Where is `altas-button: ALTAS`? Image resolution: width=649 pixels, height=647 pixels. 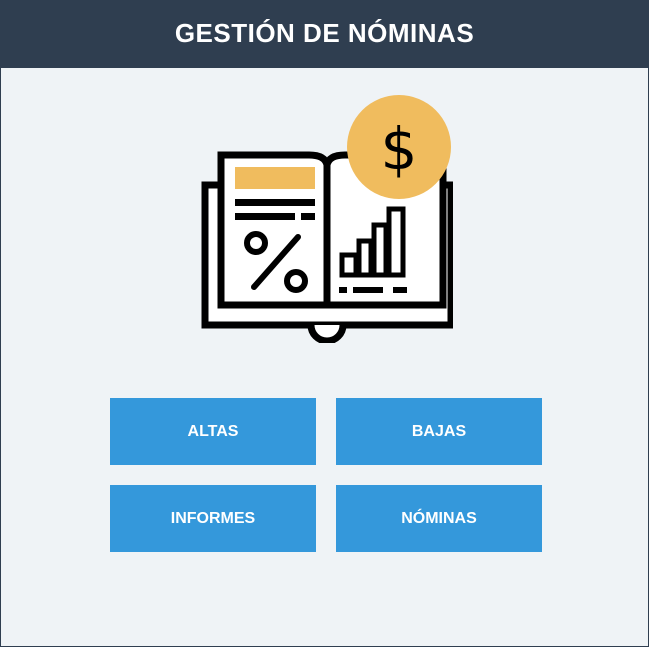 altas-button: ALTAS is located at coordinates (213, 431).